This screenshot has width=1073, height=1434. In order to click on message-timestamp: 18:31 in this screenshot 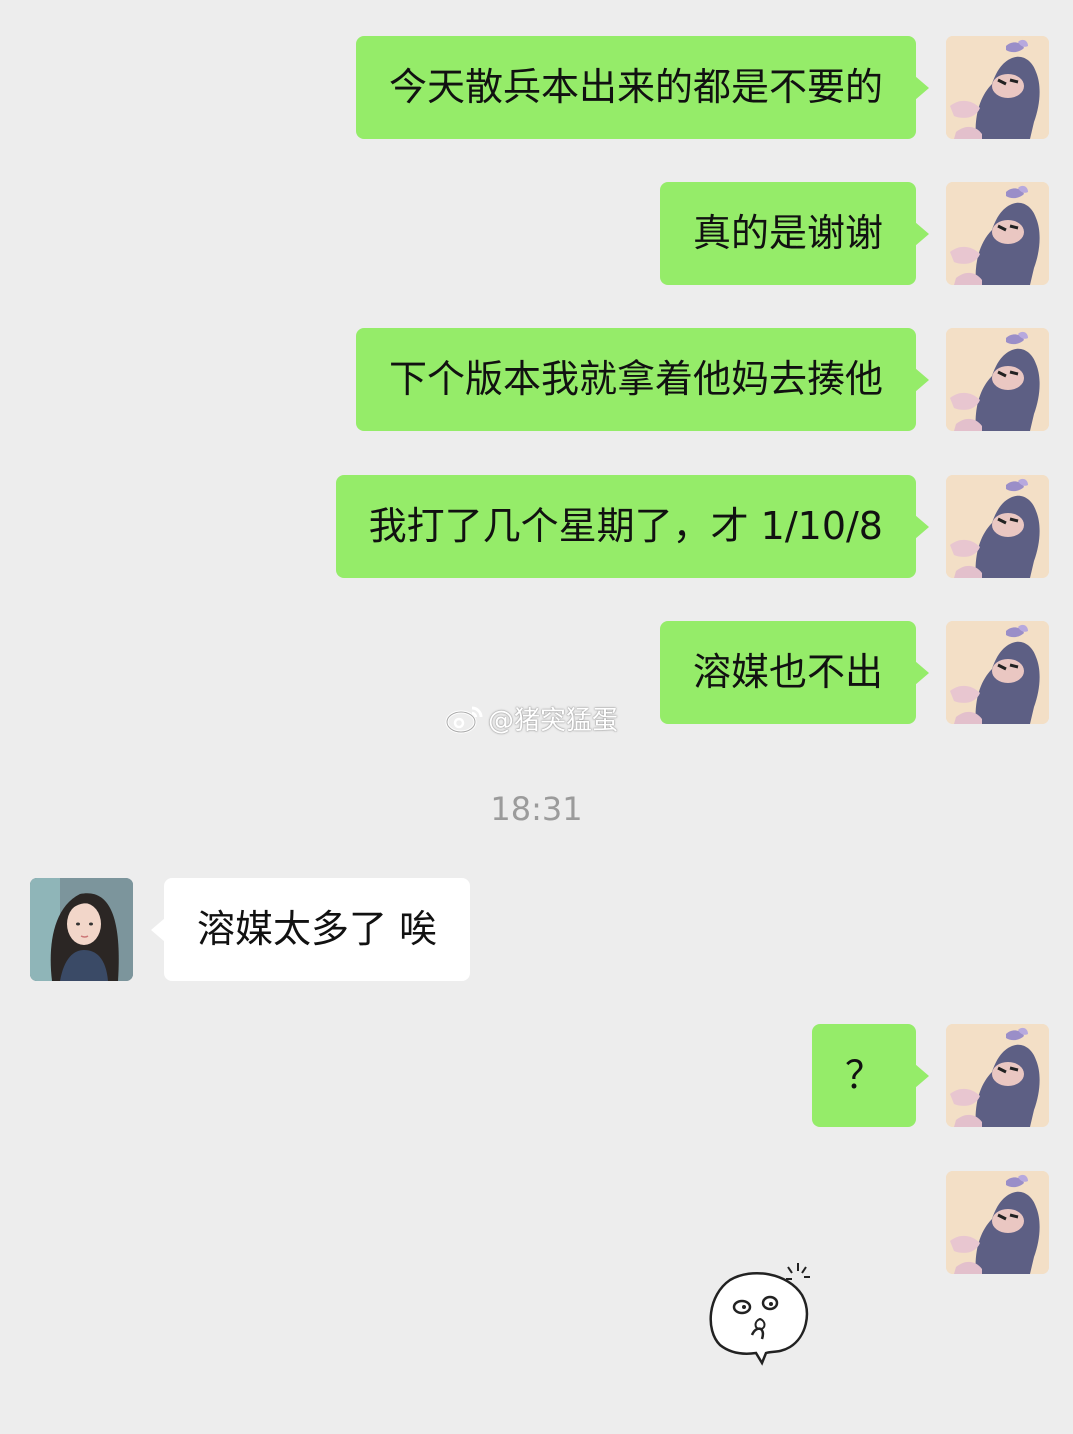, I will do `click(536, 809)`.